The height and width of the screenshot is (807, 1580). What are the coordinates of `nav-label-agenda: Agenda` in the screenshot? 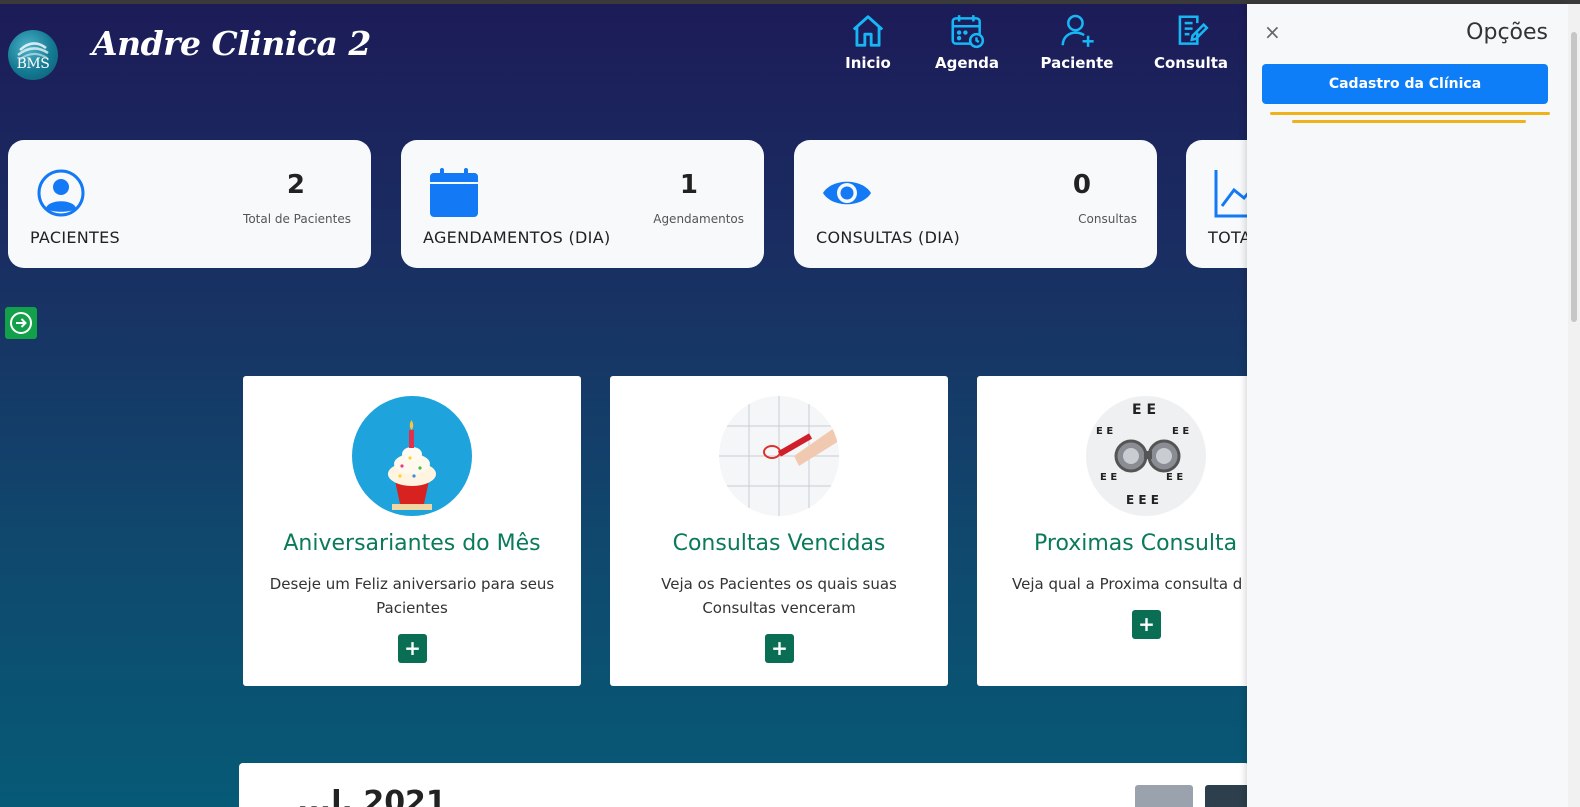 It's located at (967, 63).